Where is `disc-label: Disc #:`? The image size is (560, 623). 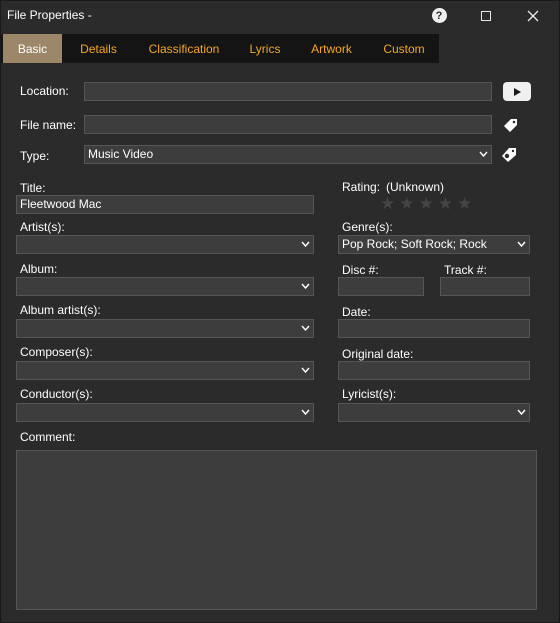 disc-label: Disc #: is located at coordinates (360, 270).